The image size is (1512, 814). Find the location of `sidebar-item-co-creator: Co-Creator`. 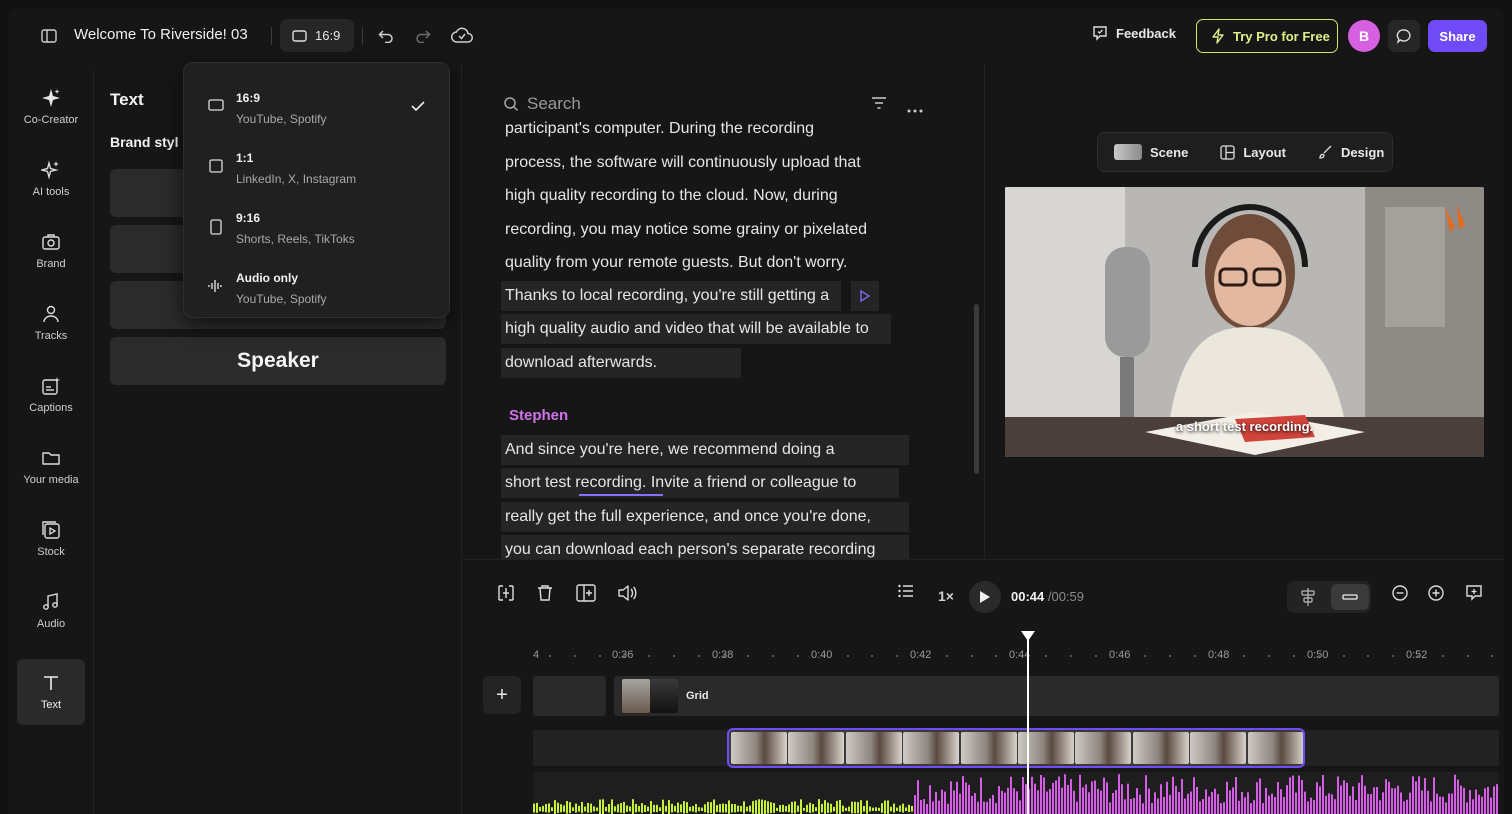

sidebar-item-co-creator: Co-Creator is located at coordinates (51, 107).